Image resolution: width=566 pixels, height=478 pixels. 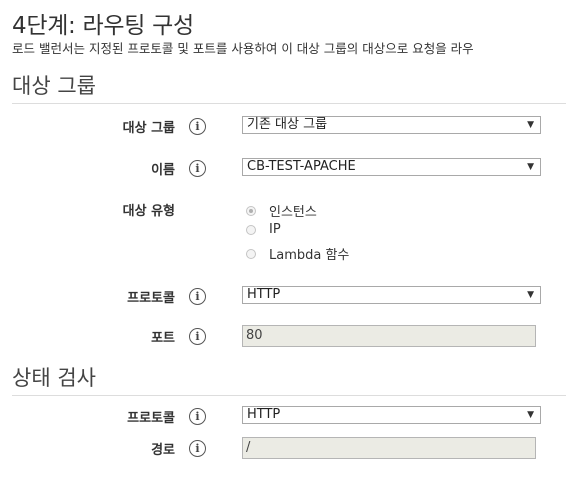 I want to click on section-title-health-check: 상태 검사, so click(x=54, y=378).